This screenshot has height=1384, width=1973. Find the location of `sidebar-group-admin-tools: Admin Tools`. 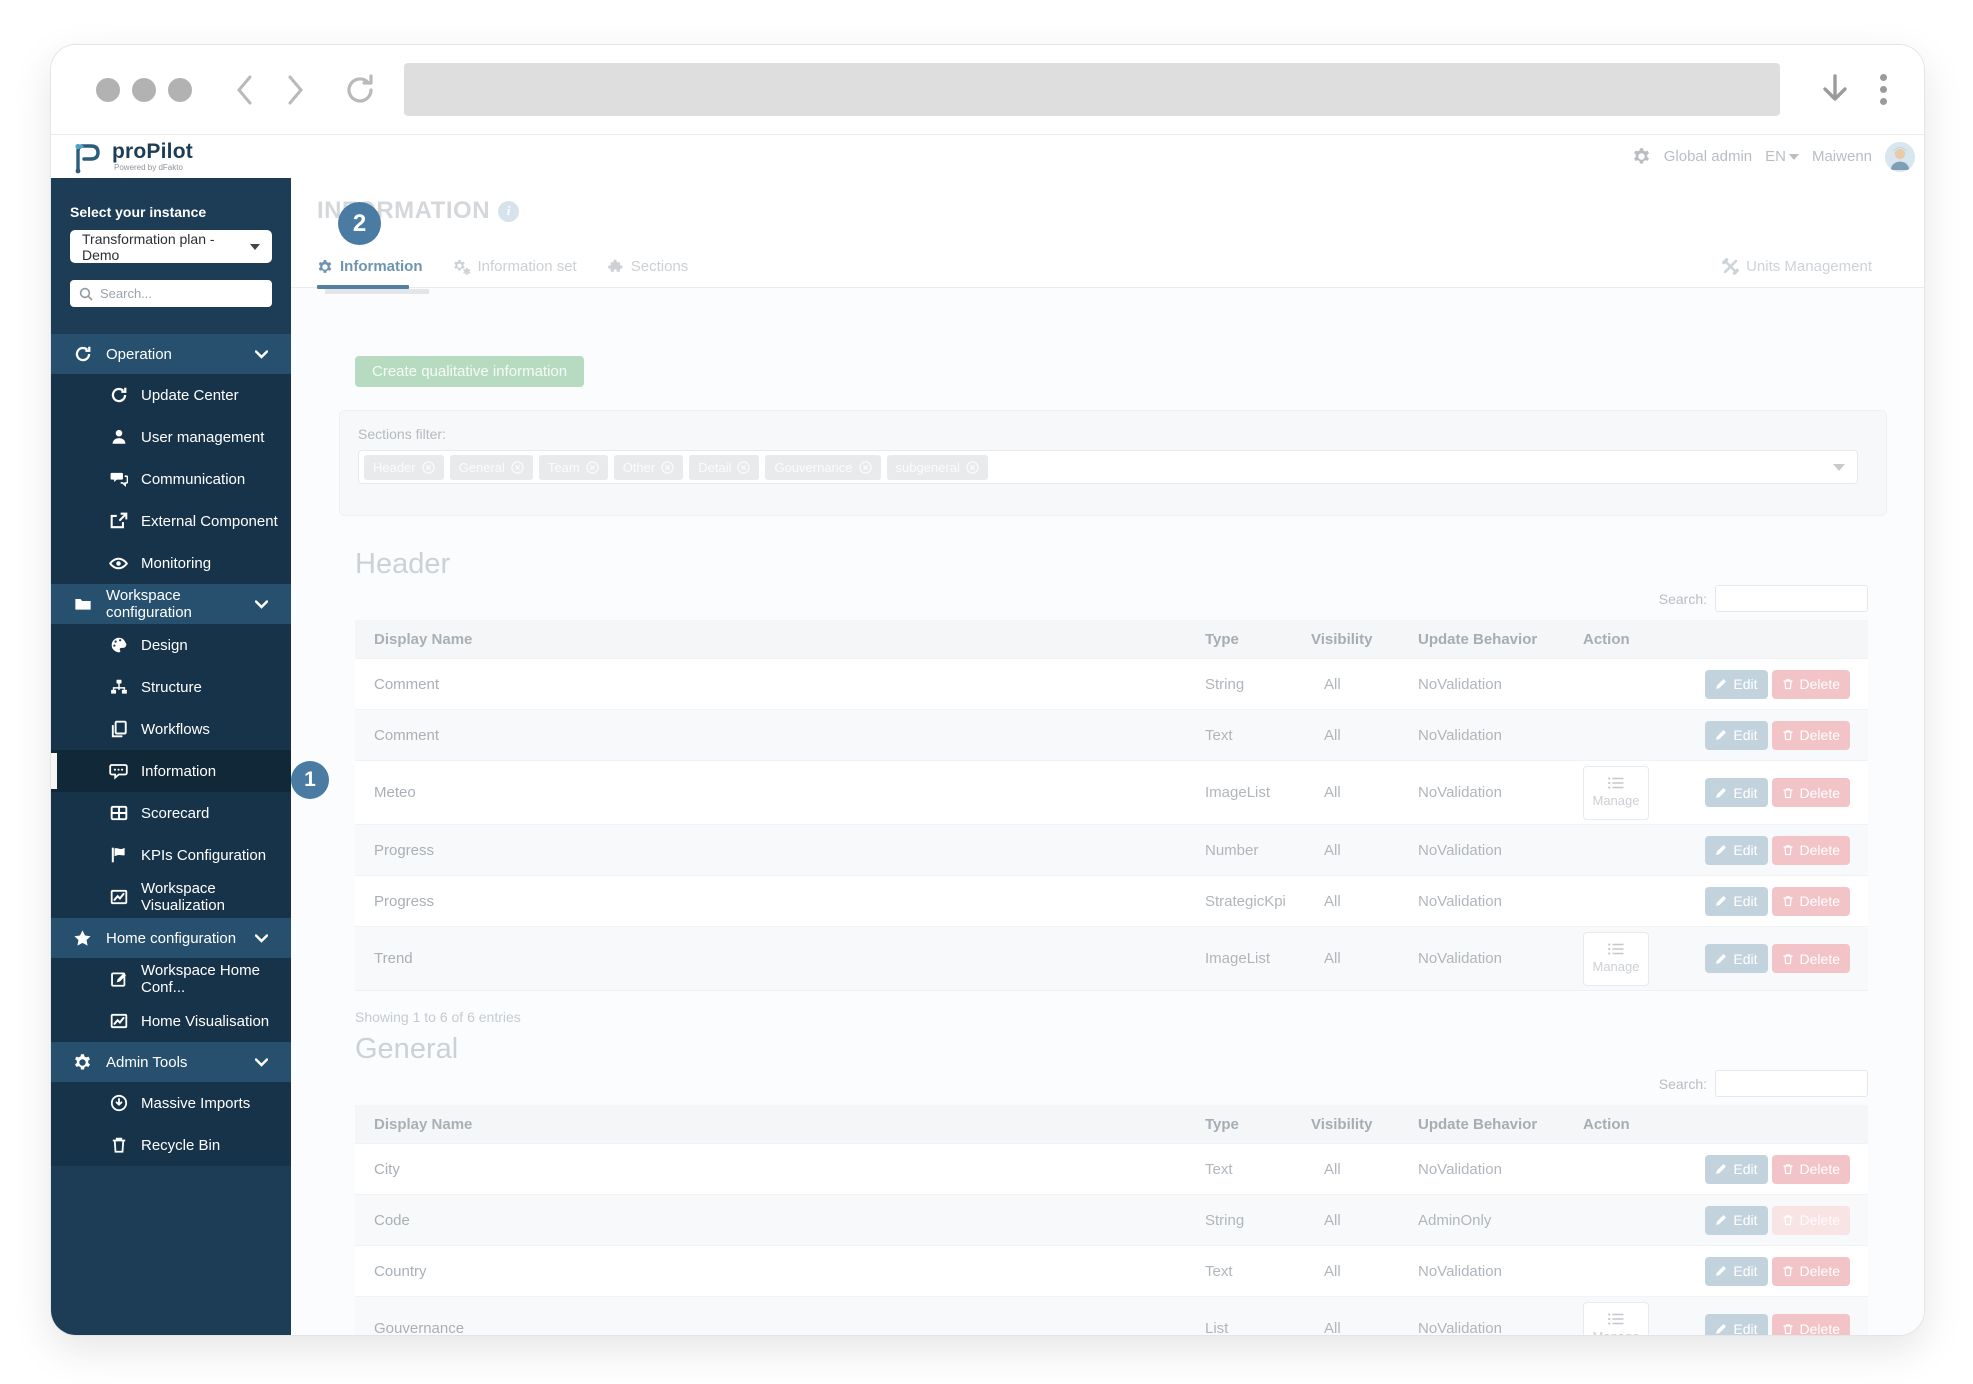

sidebar-group-admin-tools: Admin Tools is located at coordinates (171, 1062).